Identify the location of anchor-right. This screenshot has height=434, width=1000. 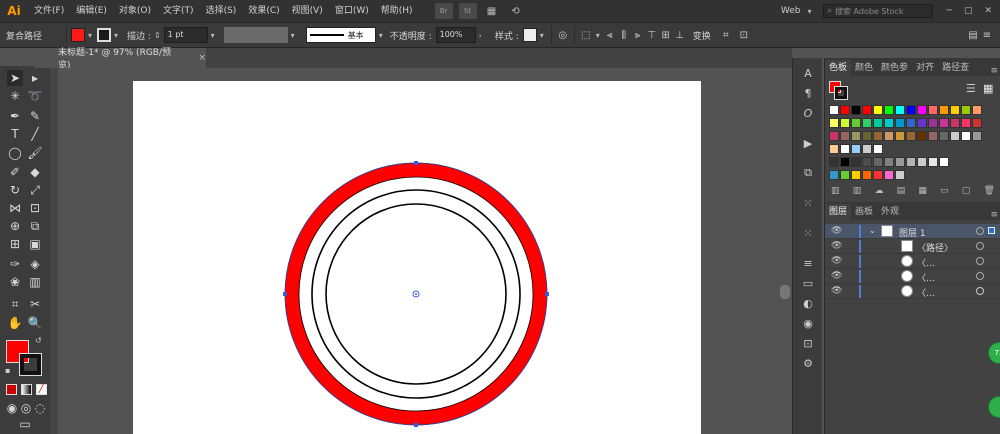
(547, 294).